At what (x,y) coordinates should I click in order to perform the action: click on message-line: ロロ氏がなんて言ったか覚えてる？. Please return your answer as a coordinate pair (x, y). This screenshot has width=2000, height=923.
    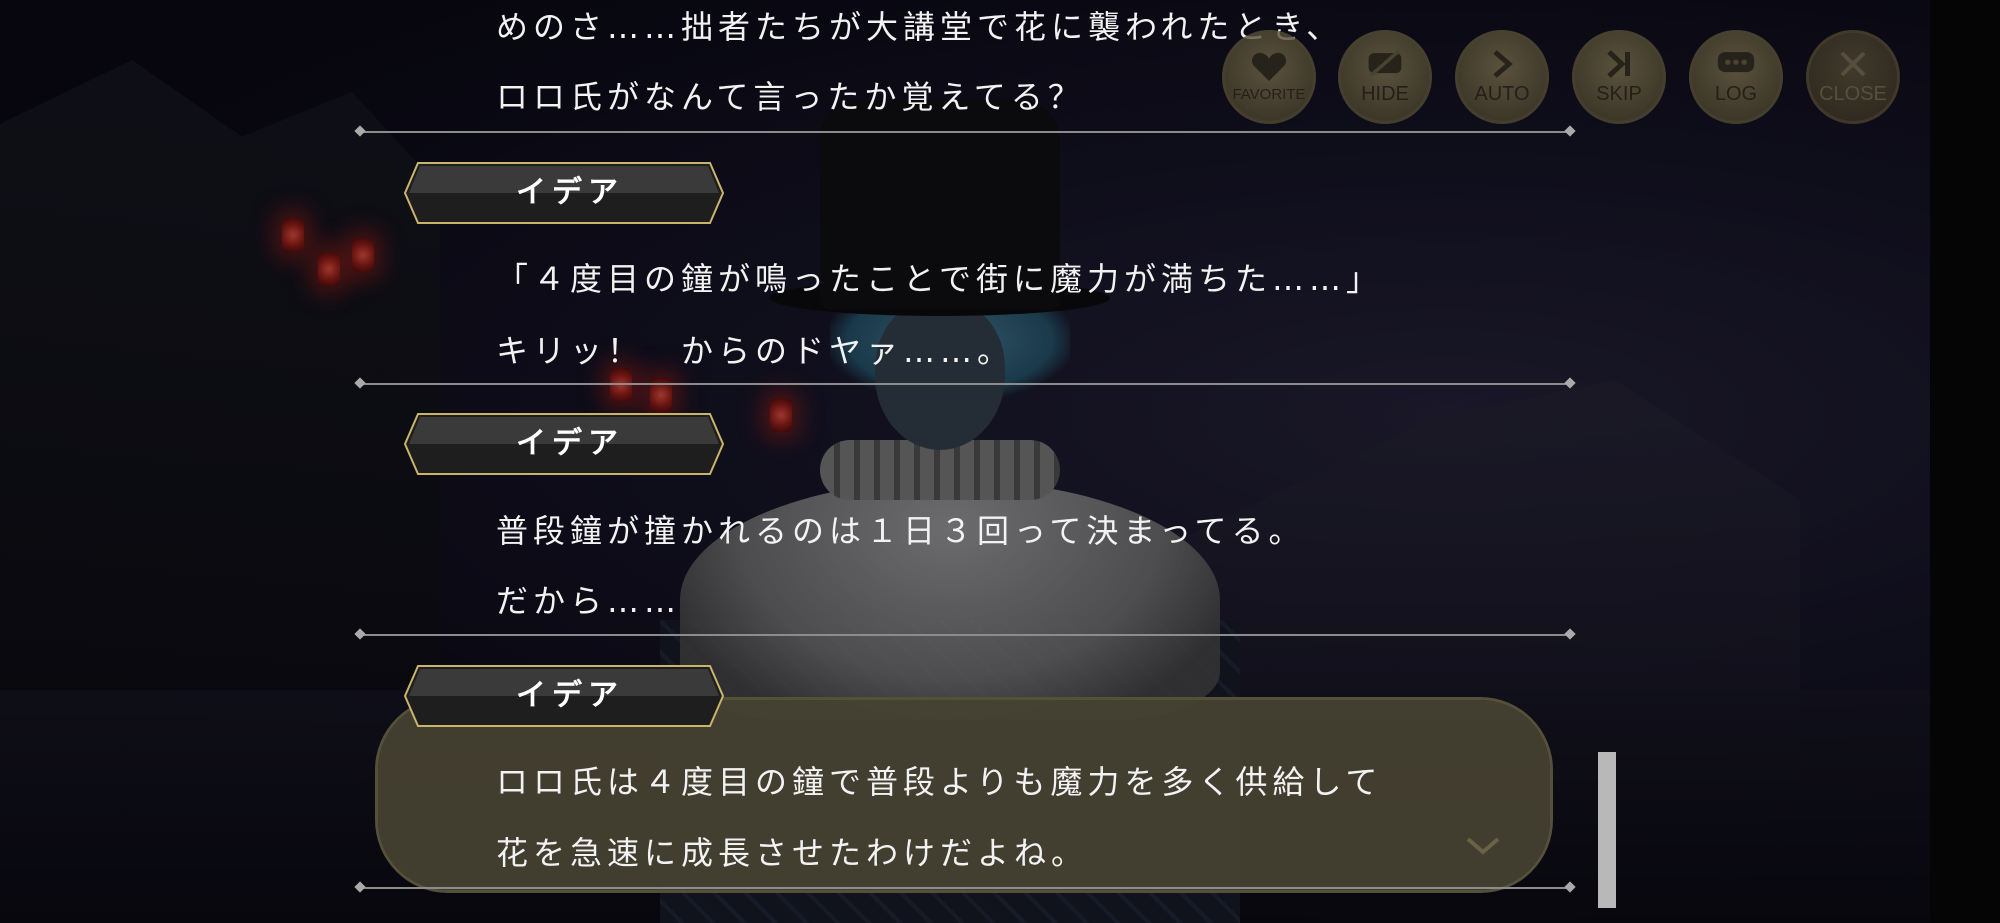
    Looking at the image, I should click on (790, 97).